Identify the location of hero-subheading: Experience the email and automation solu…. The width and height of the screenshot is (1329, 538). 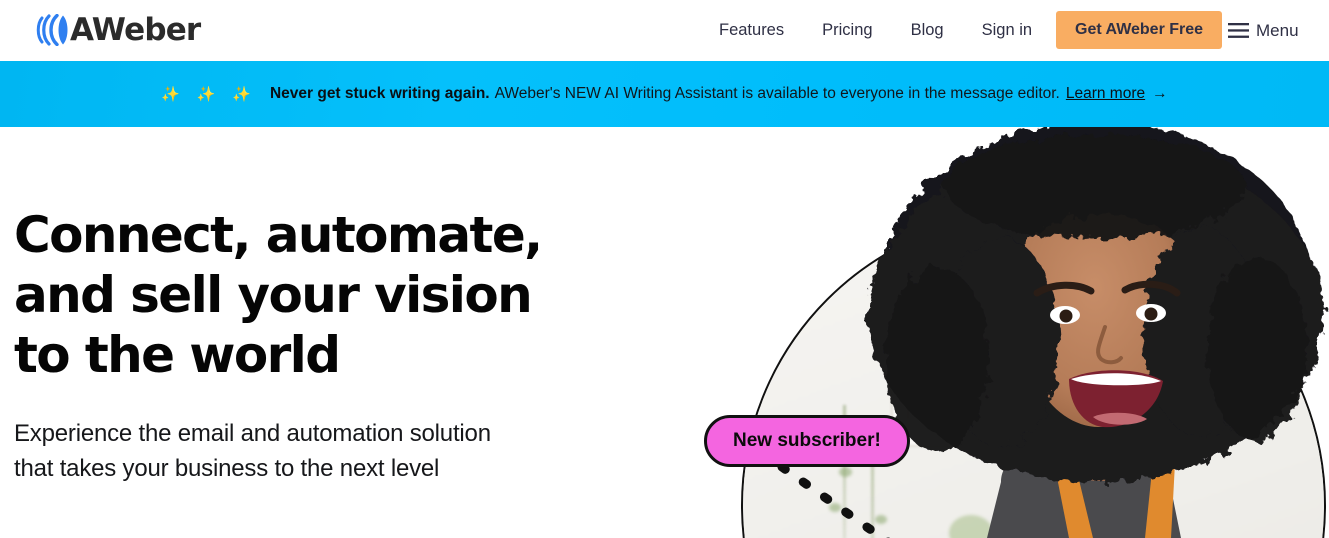
(324, 451).